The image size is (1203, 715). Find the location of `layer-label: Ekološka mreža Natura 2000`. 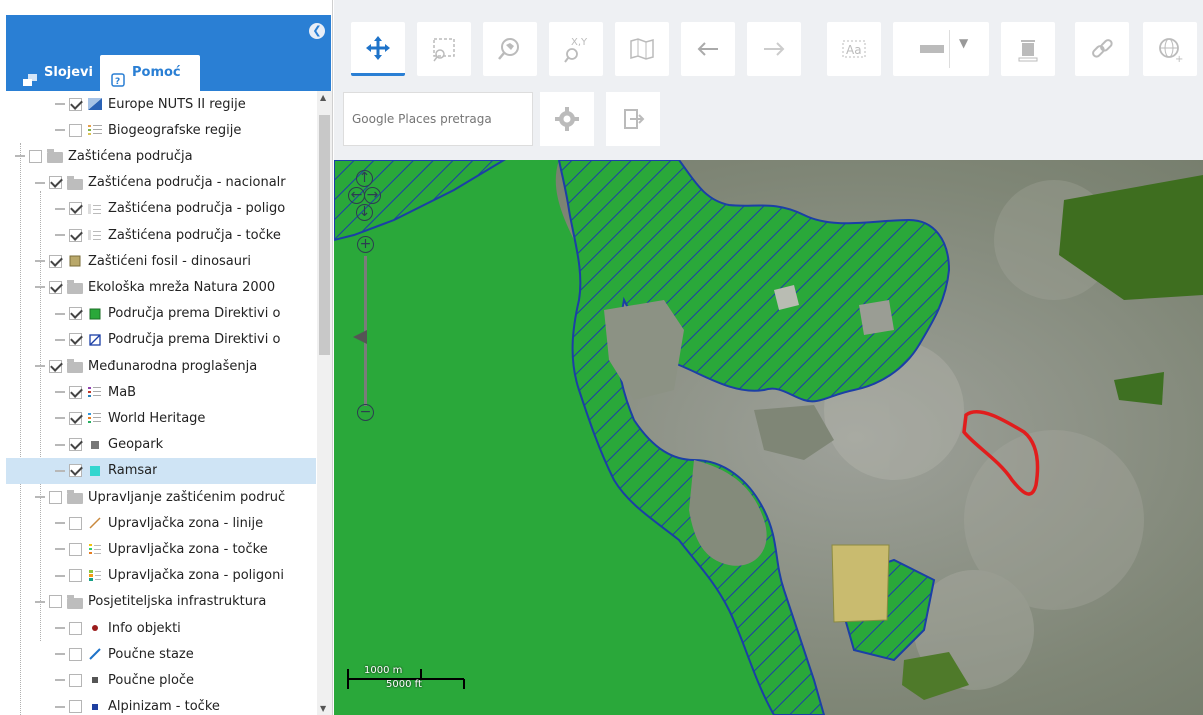

layer-label: Ekološka mreža Natura 2000 is located at coordinates (182, 287).